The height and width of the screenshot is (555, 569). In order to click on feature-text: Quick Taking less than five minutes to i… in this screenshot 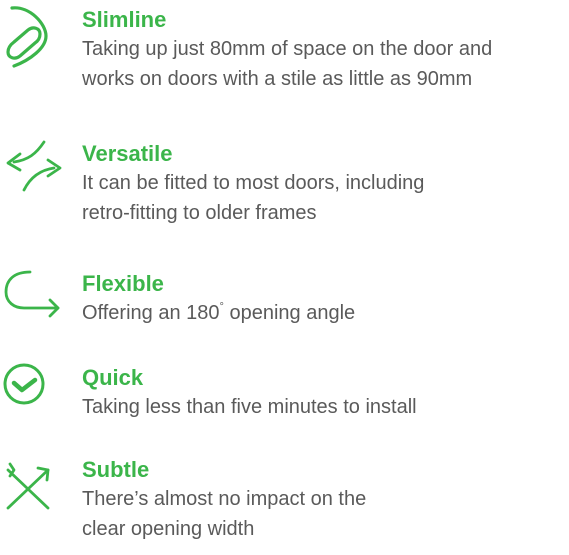, I will do `click(325, 393)`.